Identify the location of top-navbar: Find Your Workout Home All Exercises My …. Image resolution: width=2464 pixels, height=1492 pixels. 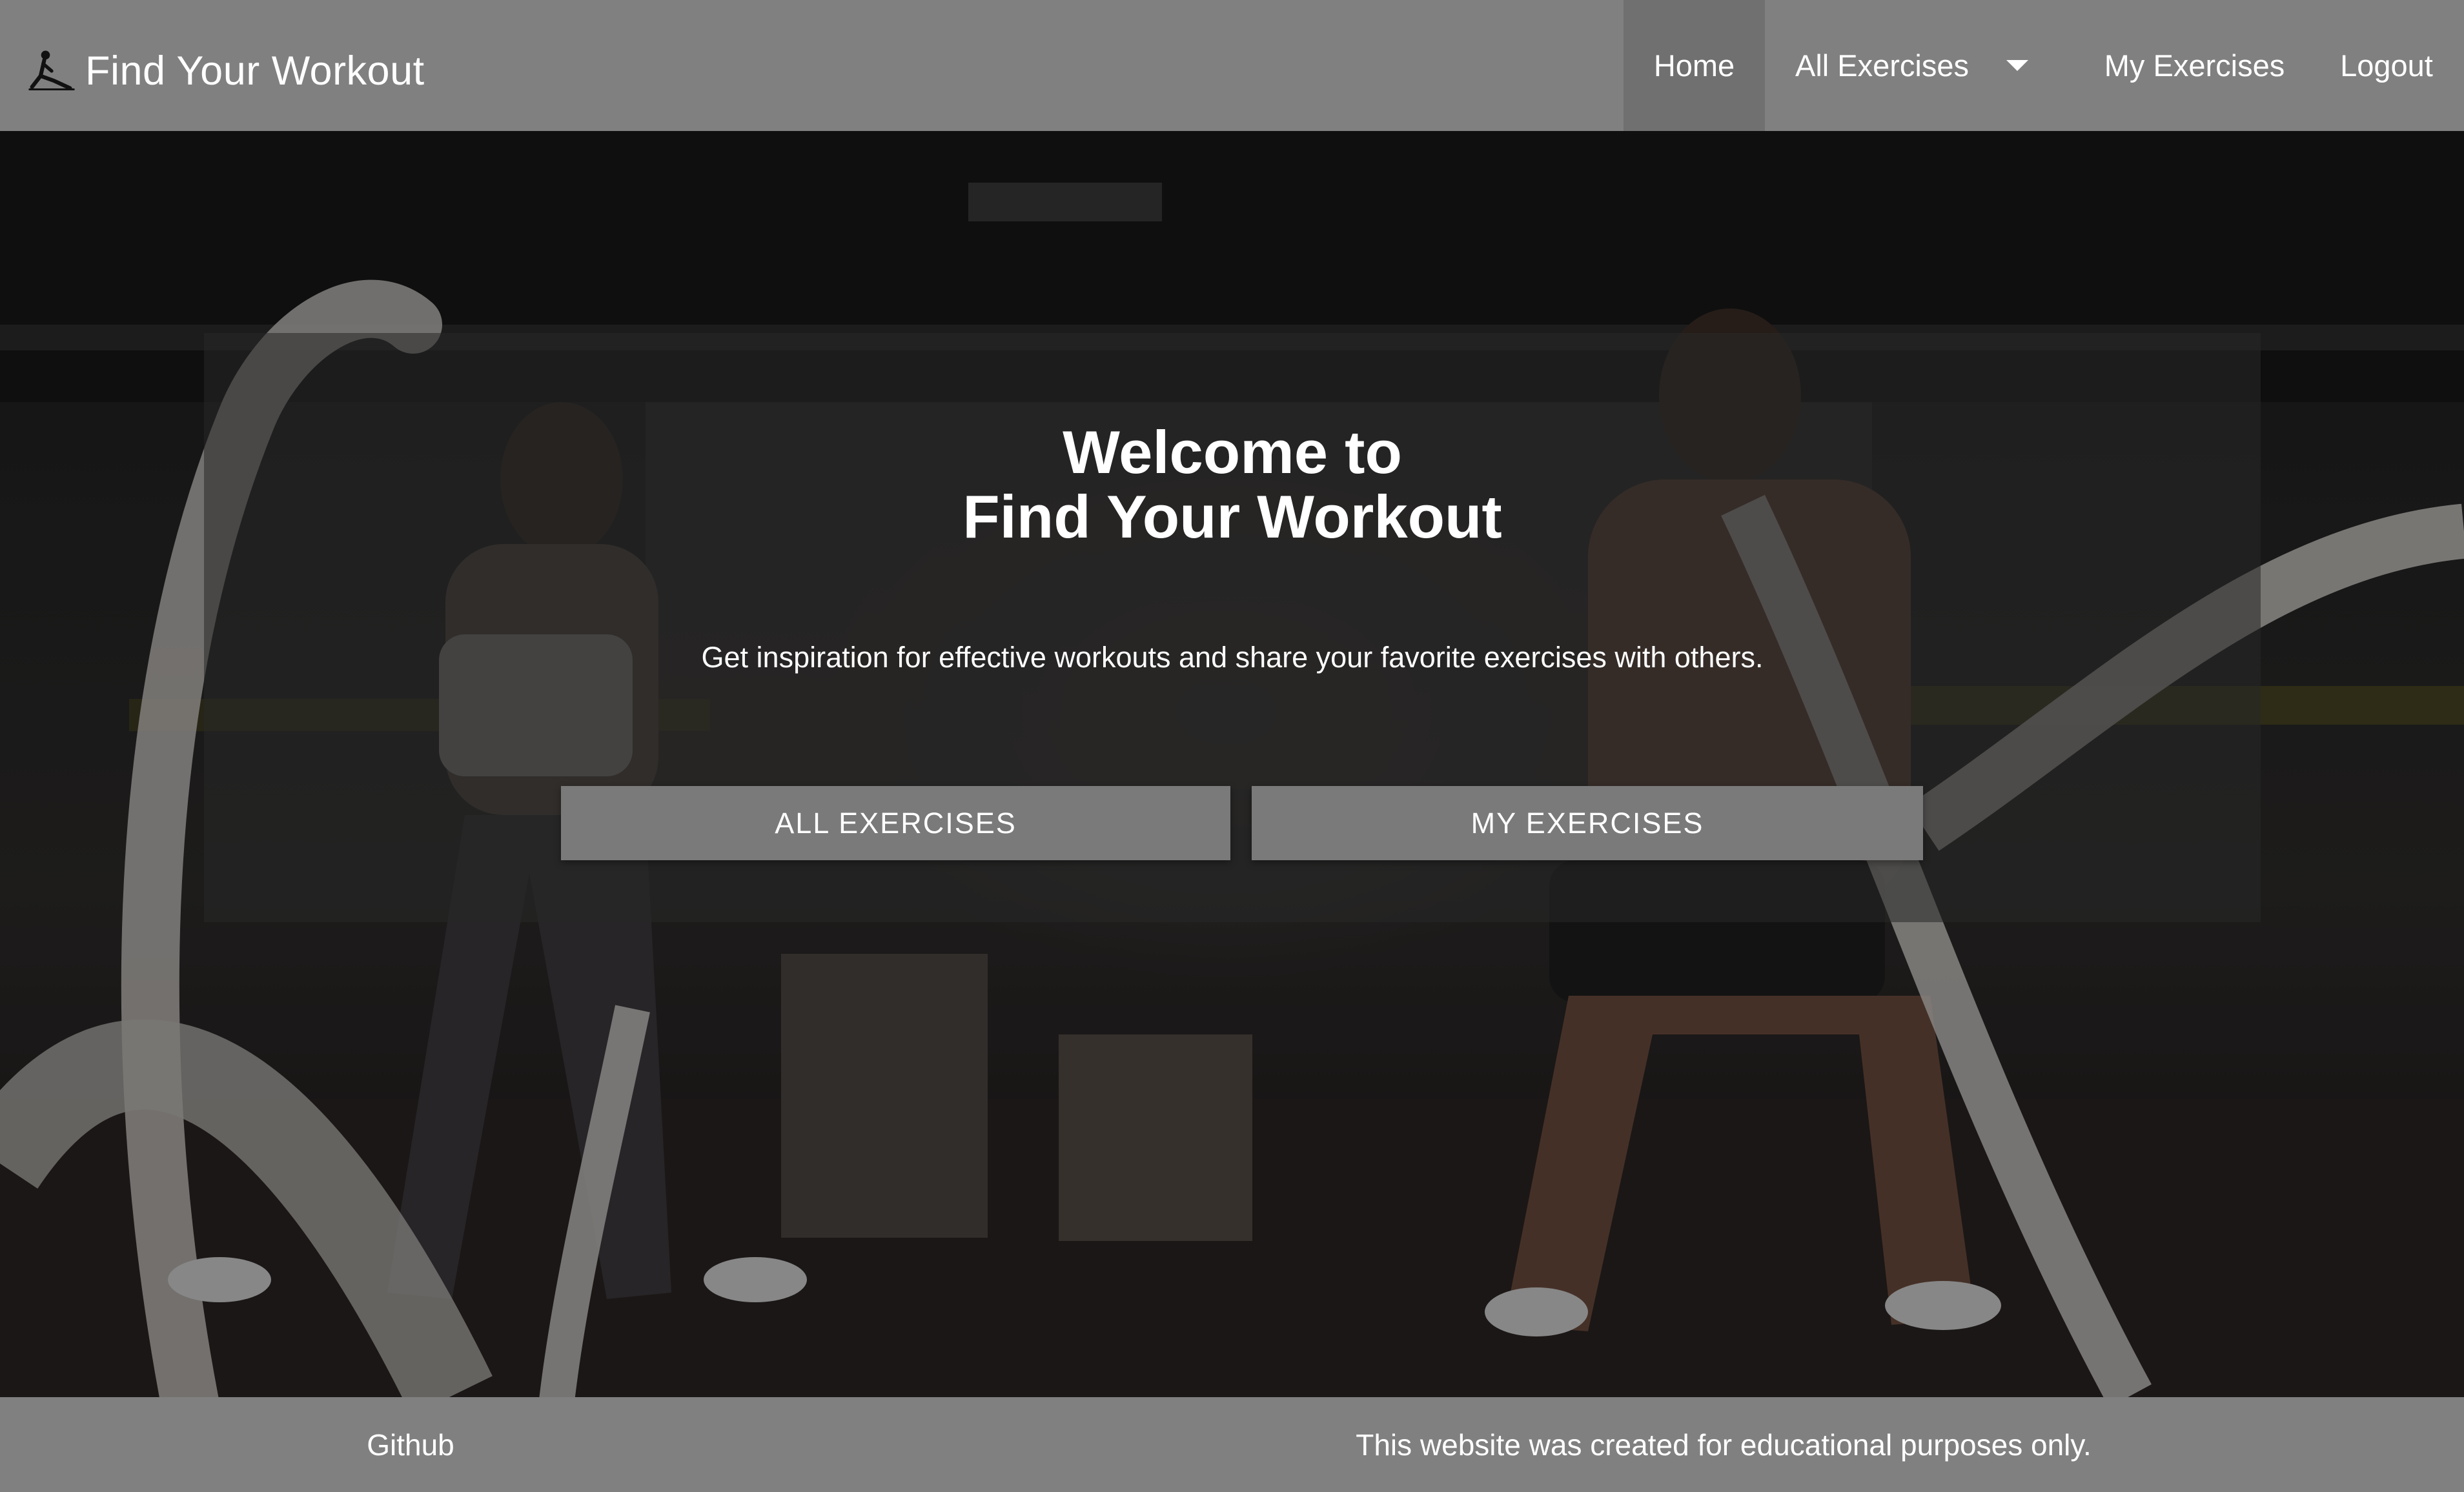
(1232, 65).